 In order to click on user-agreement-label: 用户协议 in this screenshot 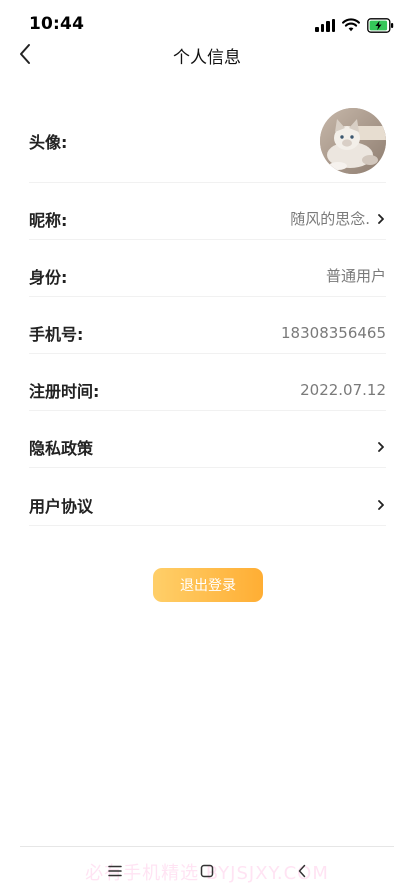, I will do `click(61, 506)`.